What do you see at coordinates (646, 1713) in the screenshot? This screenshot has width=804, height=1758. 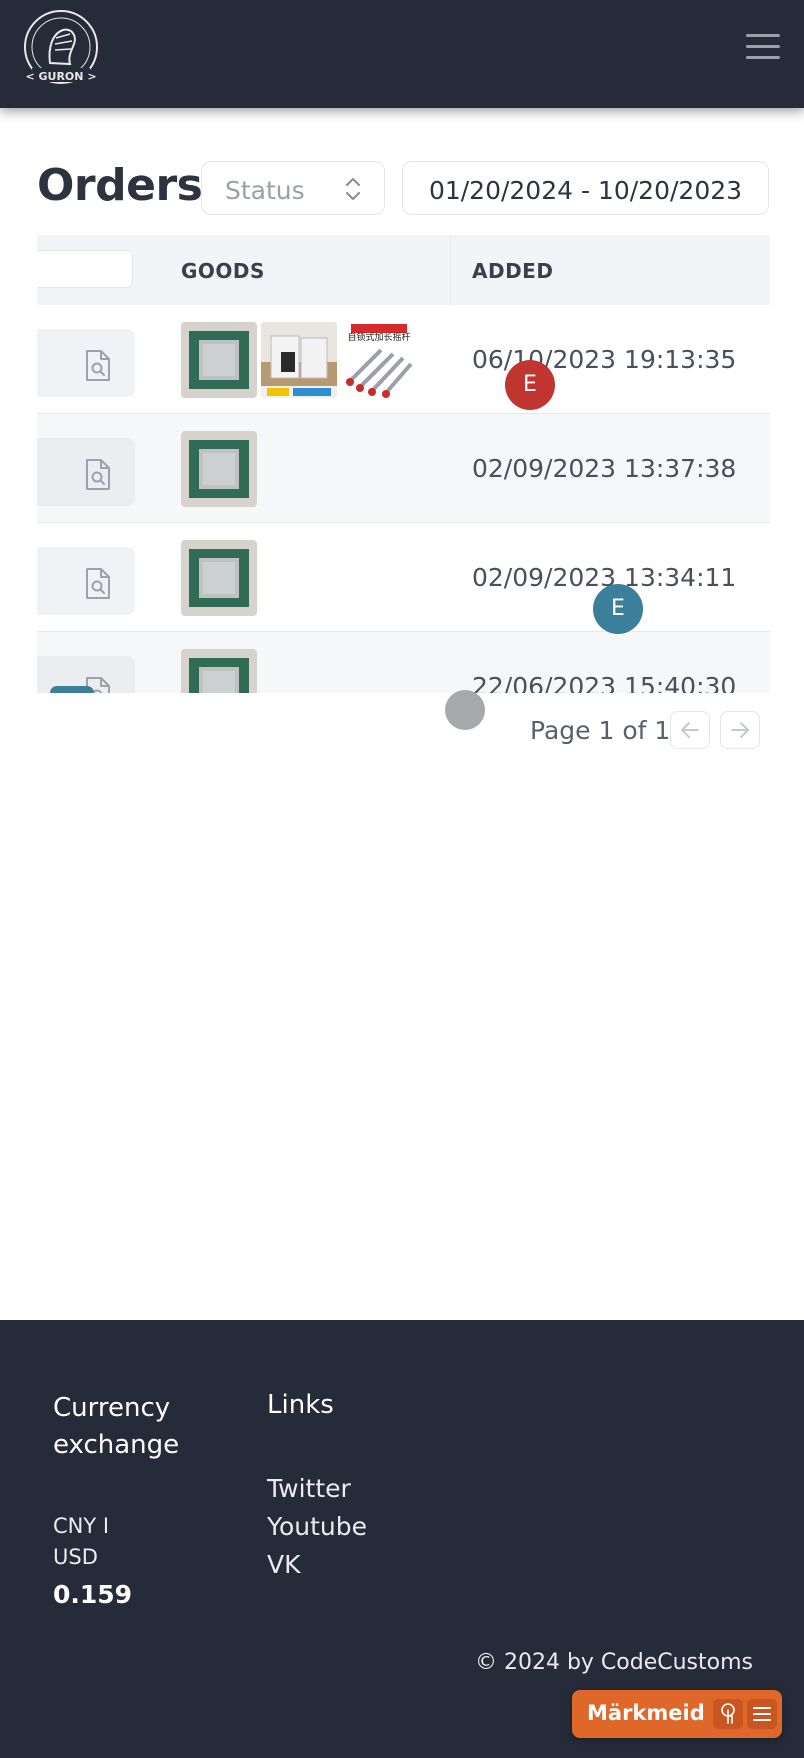 I see `notes-badge-label: Märkmeid` at bounding box center [646, 1713].